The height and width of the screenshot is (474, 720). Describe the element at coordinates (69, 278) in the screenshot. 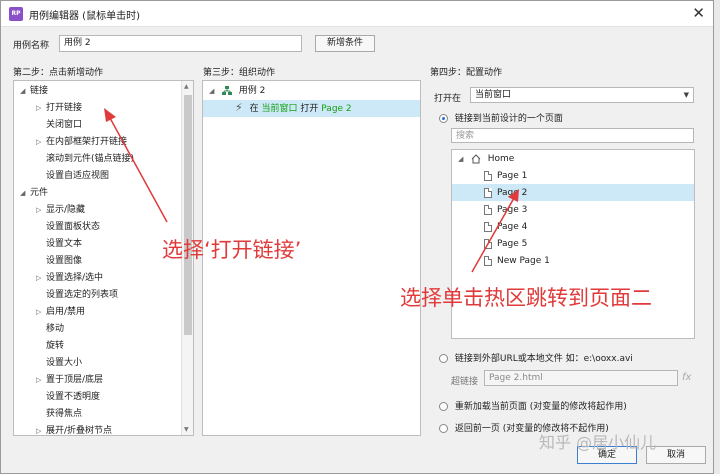

I see `action-set-selected: ▷ 设置选择/选中` at that location.